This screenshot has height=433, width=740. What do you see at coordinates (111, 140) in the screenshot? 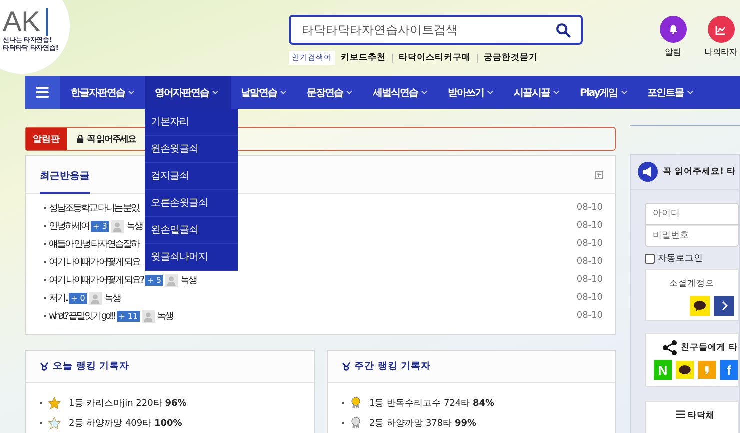
I see `notice-text: 꼭 읽어주세요` at bounding box center [111, 140].